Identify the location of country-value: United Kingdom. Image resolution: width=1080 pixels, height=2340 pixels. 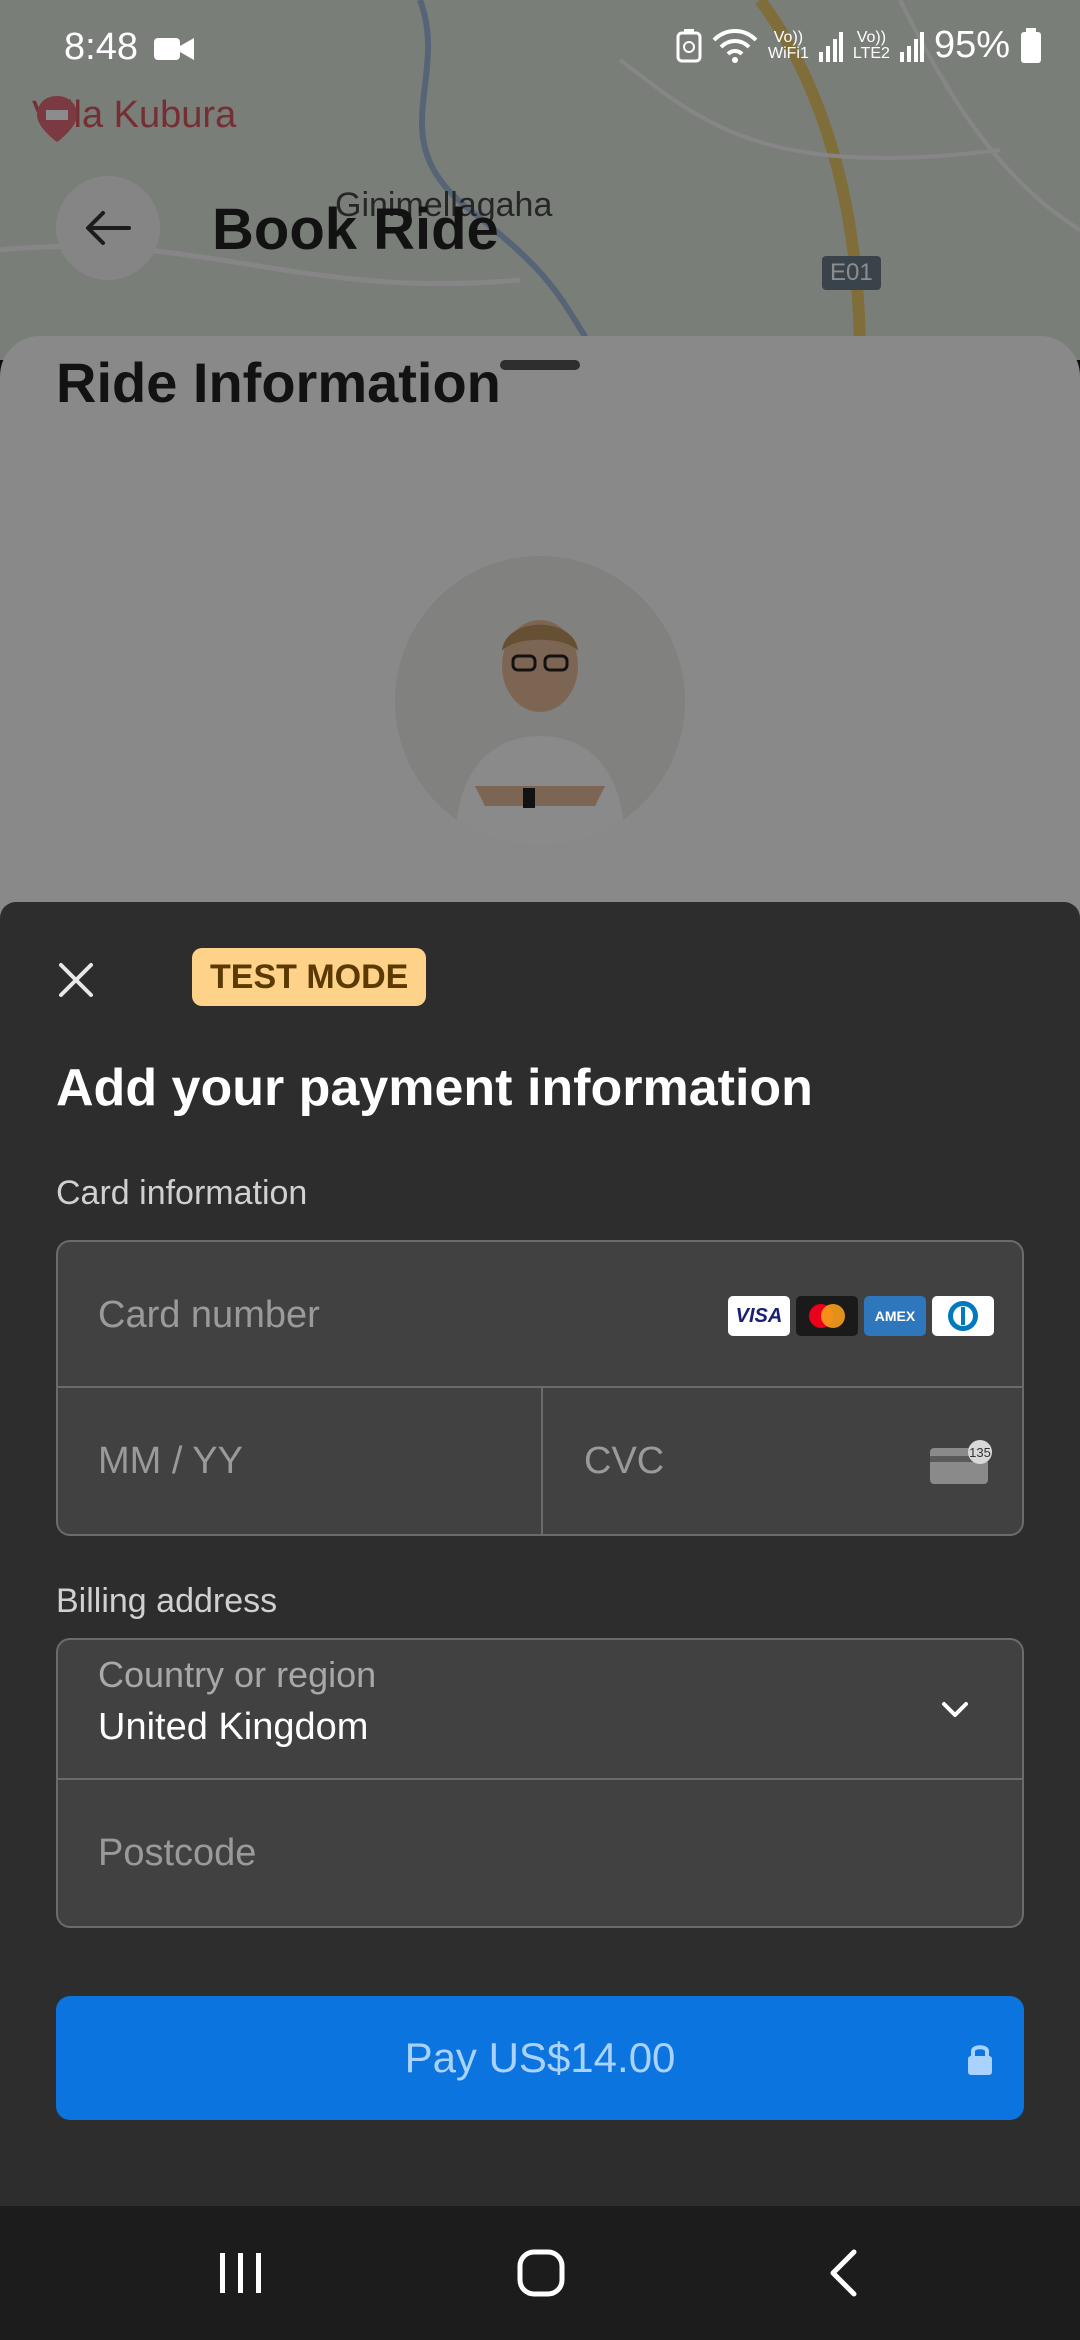
(233, 1727).